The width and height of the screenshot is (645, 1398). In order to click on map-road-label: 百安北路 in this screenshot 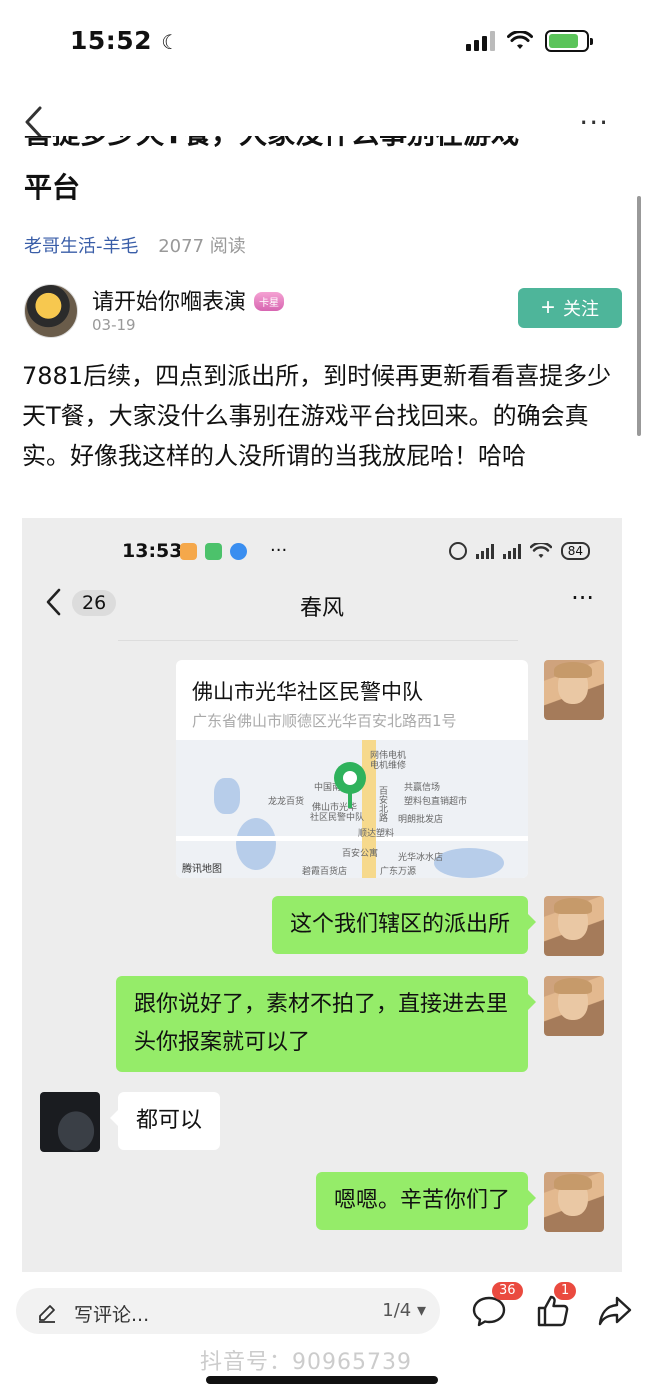, I will do `click(382, 804)`.